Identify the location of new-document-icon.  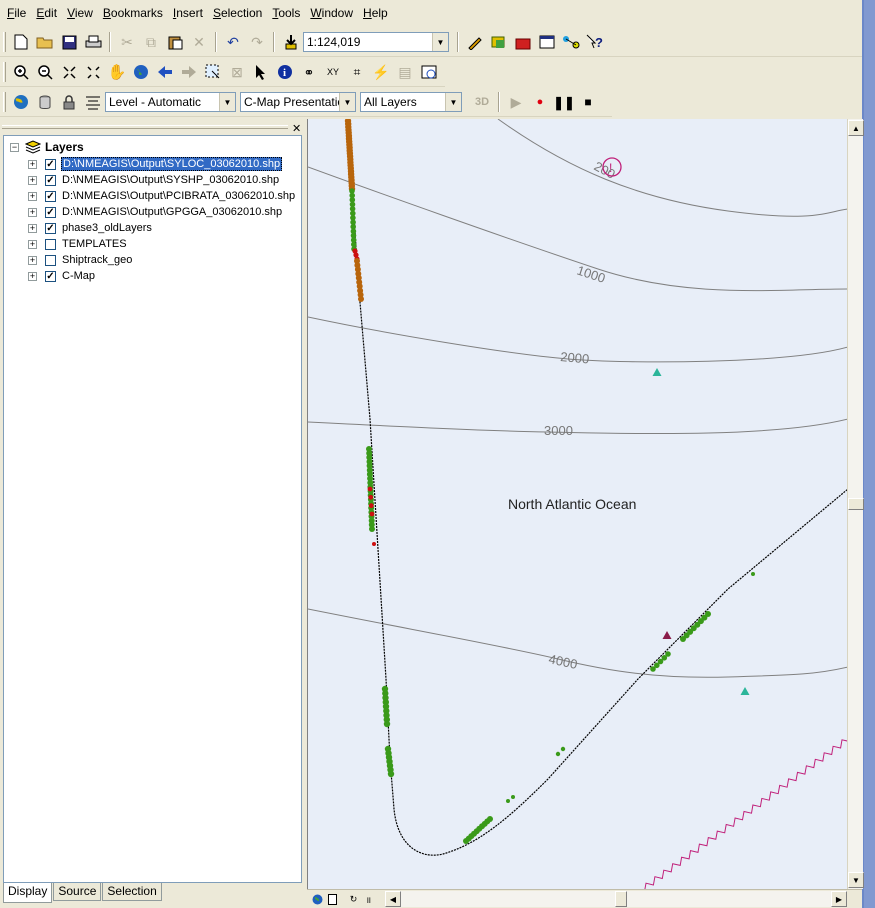
(21, 42).